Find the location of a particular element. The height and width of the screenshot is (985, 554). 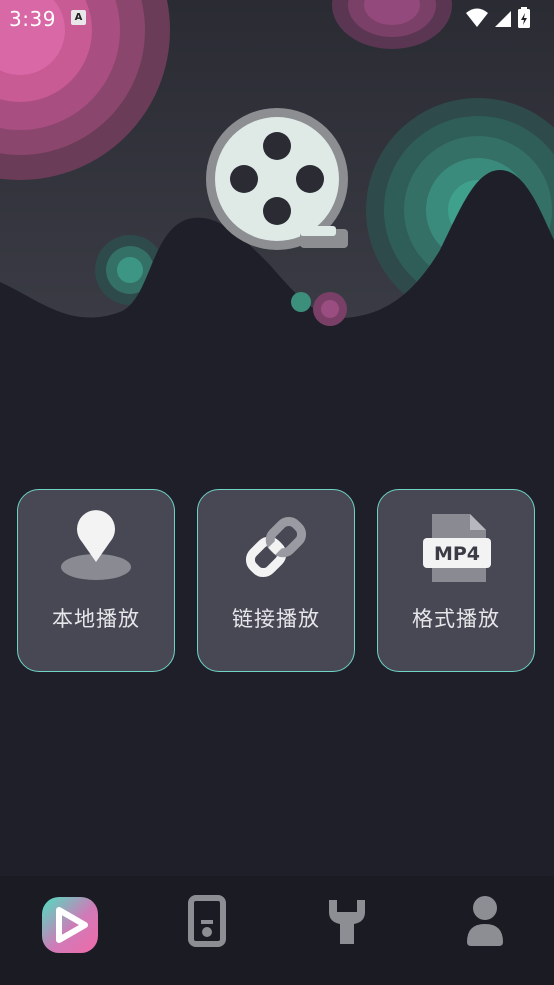

nav-profile-tab is located at coordinates (485, 929).